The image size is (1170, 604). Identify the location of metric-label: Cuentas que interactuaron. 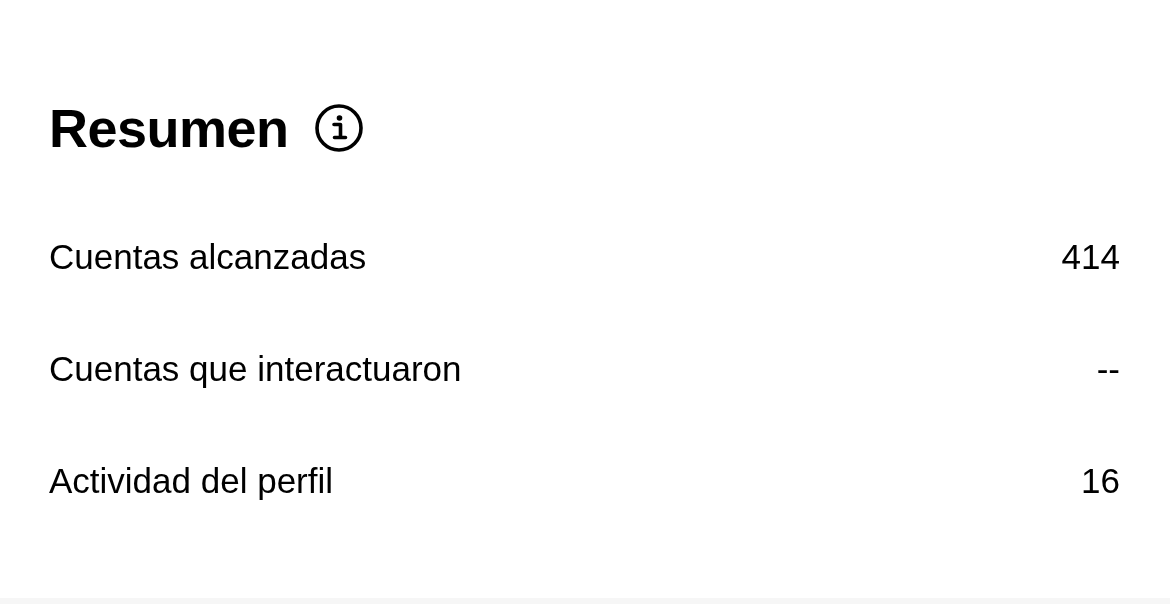
(255, 368).